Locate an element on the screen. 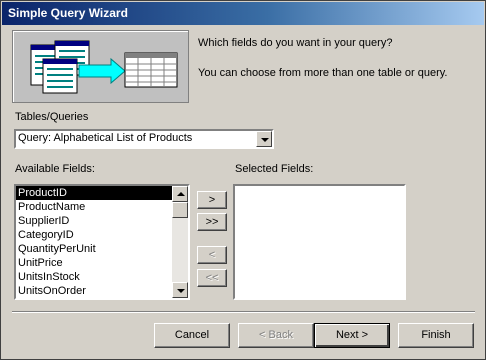 This screenshot has height=360, width=486. list-item: CategoryID is located at coordinates (102, 235).